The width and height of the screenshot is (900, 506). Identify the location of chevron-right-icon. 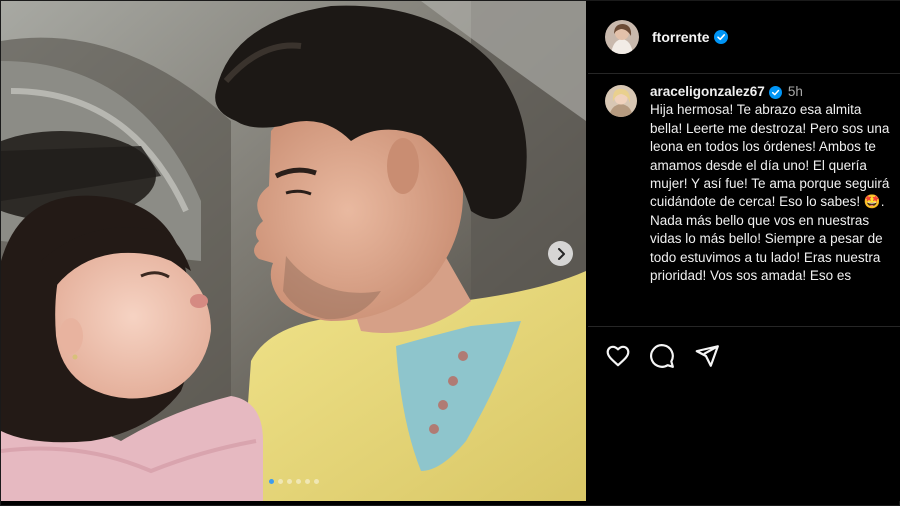
(561, 253).